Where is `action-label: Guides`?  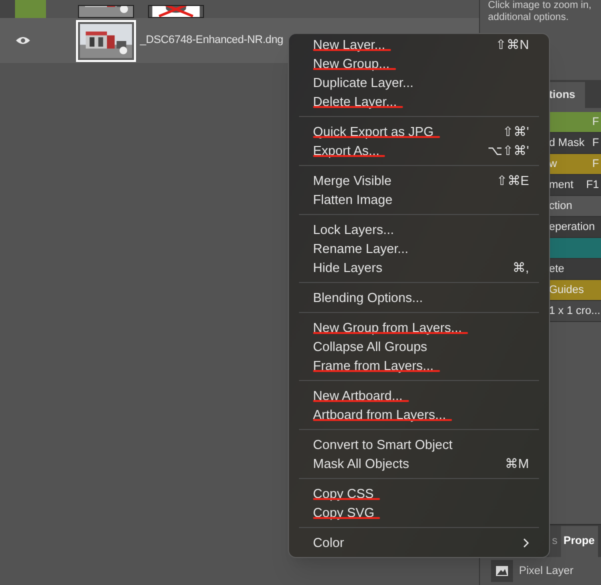
action-label: Guides is located at coordinates (566, 290).